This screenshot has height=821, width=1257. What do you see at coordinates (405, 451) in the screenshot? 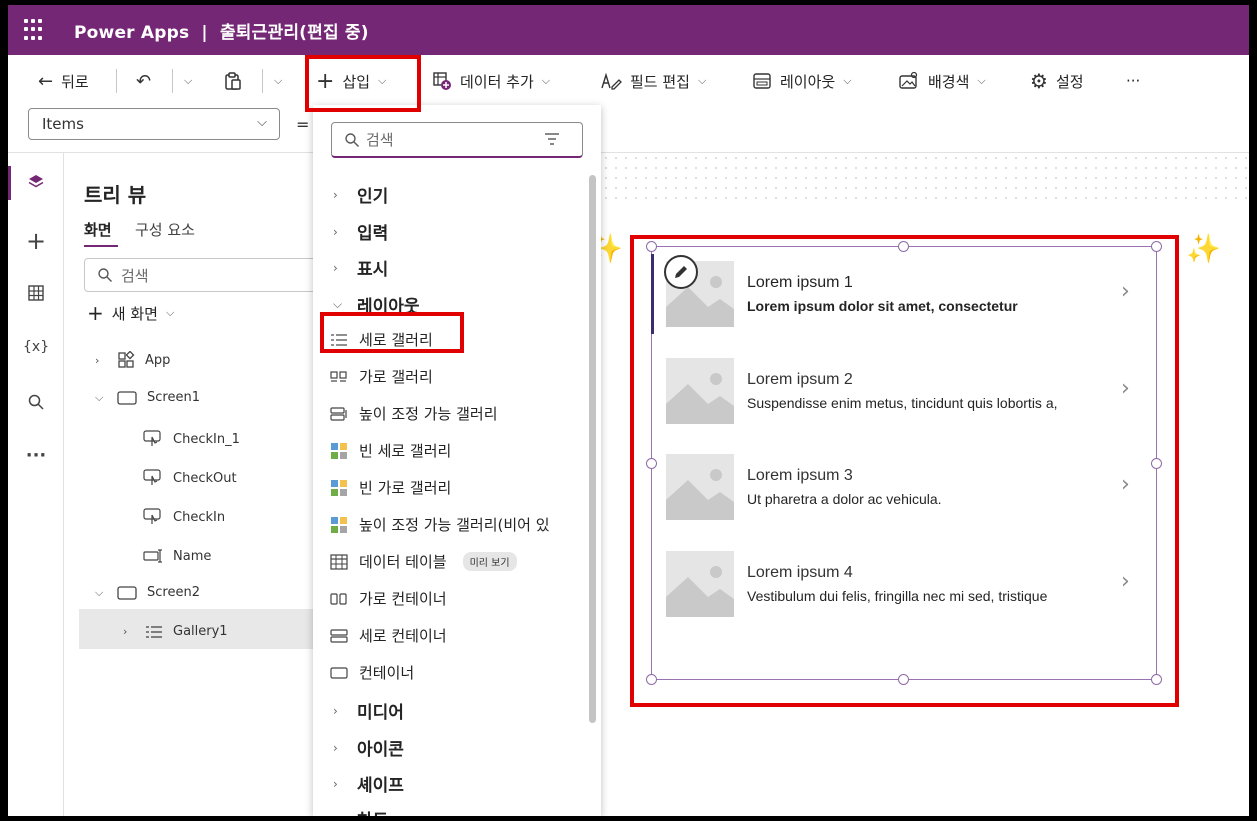
I see `option-label: 빈 세로 갤러리` at bounding box center [405, 451].